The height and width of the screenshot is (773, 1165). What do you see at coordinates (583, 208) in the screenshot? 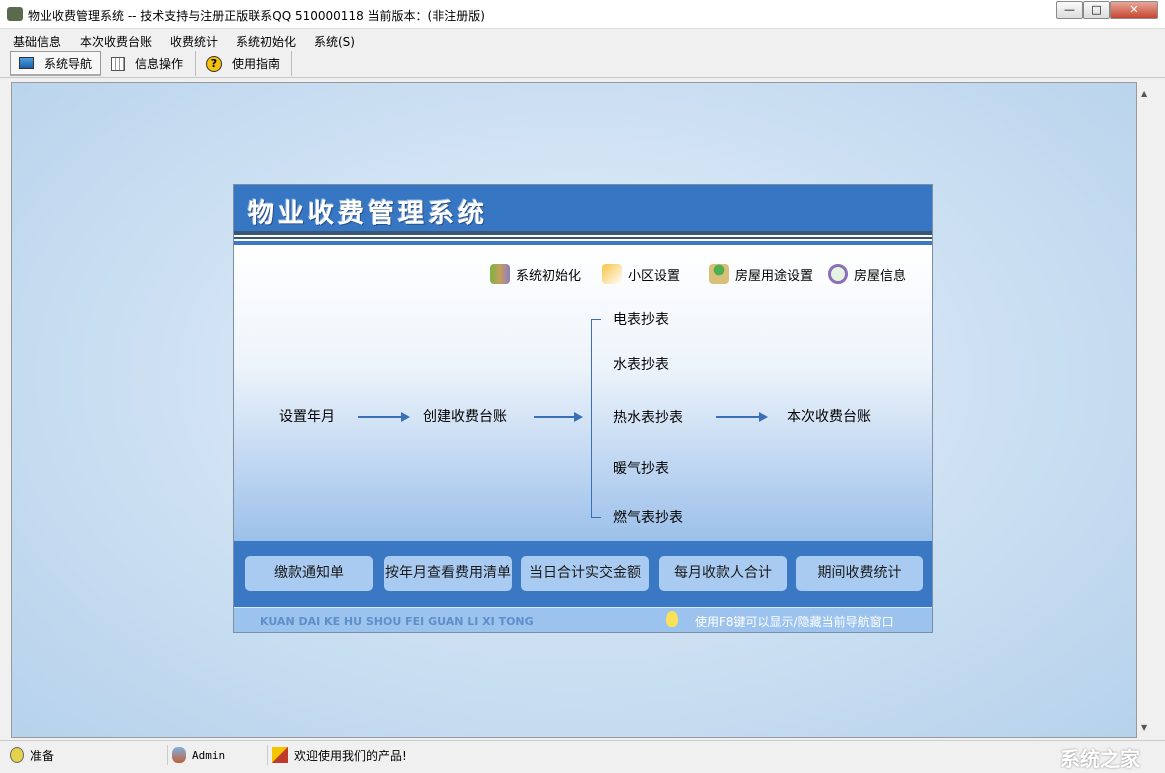
I see `panel-header: 物业收费管理系统` at bounding box center [583, 208].